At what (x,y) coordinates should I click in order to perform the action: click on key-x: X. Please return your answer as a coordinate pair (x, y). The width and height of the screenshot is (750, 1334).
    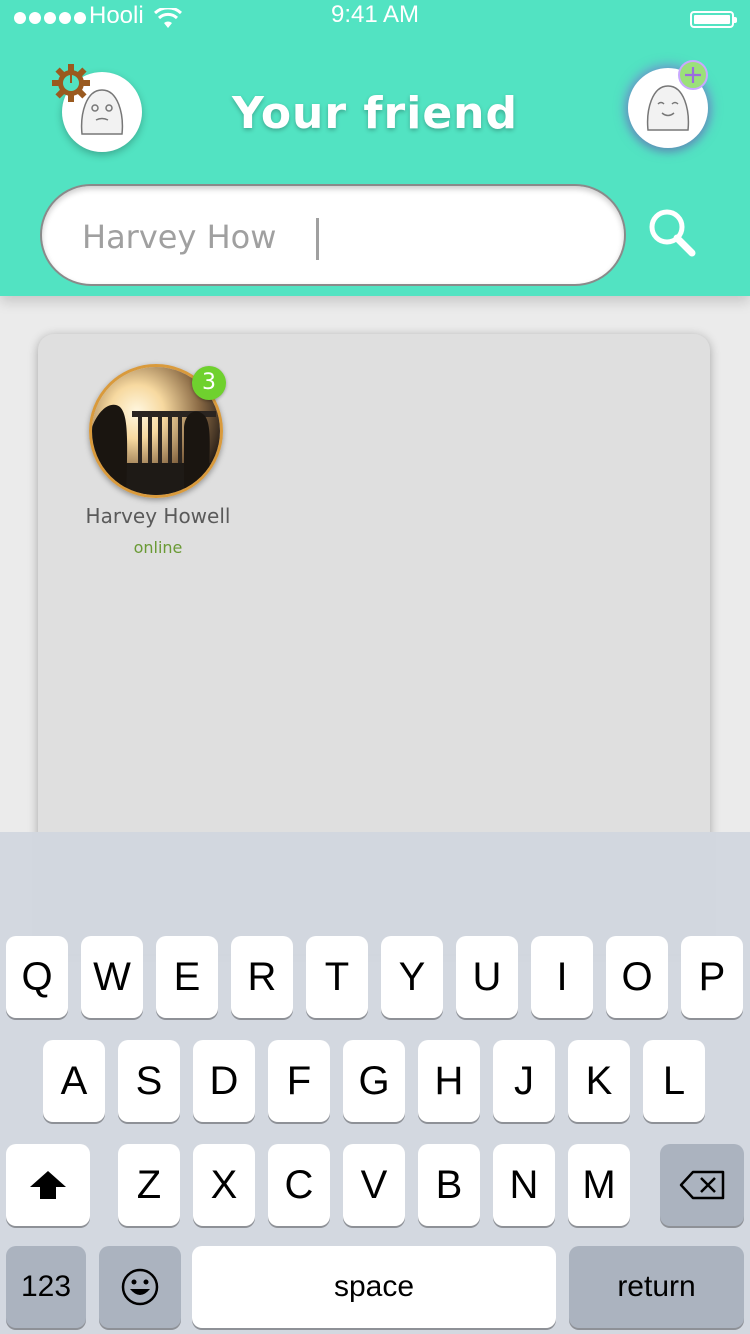
    Looking at the image, I should click on (224, 1185).